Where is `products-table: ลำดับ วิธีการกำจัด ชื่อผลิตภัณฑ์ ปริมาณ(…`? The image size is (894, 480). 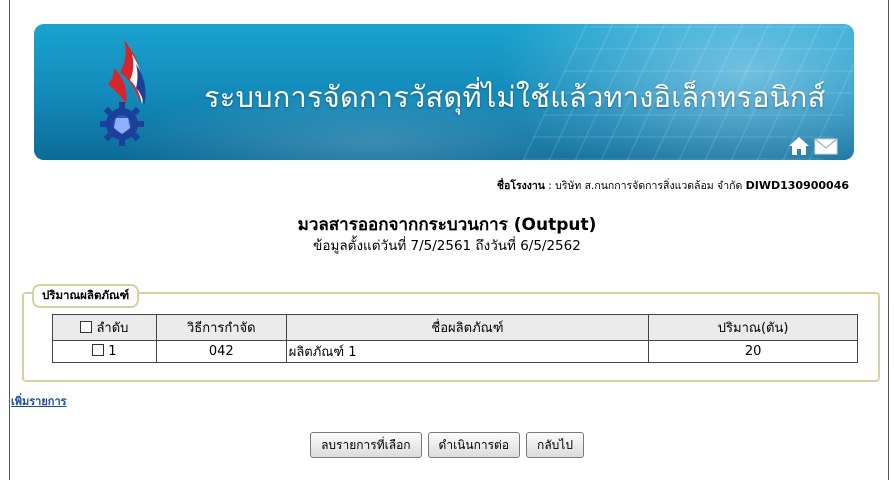 products-table: ลำดับ วิธีการกำจัด ชื่อผลิตภัณฑ์ ปริมาณ(… is located at coordinates (455, 338).